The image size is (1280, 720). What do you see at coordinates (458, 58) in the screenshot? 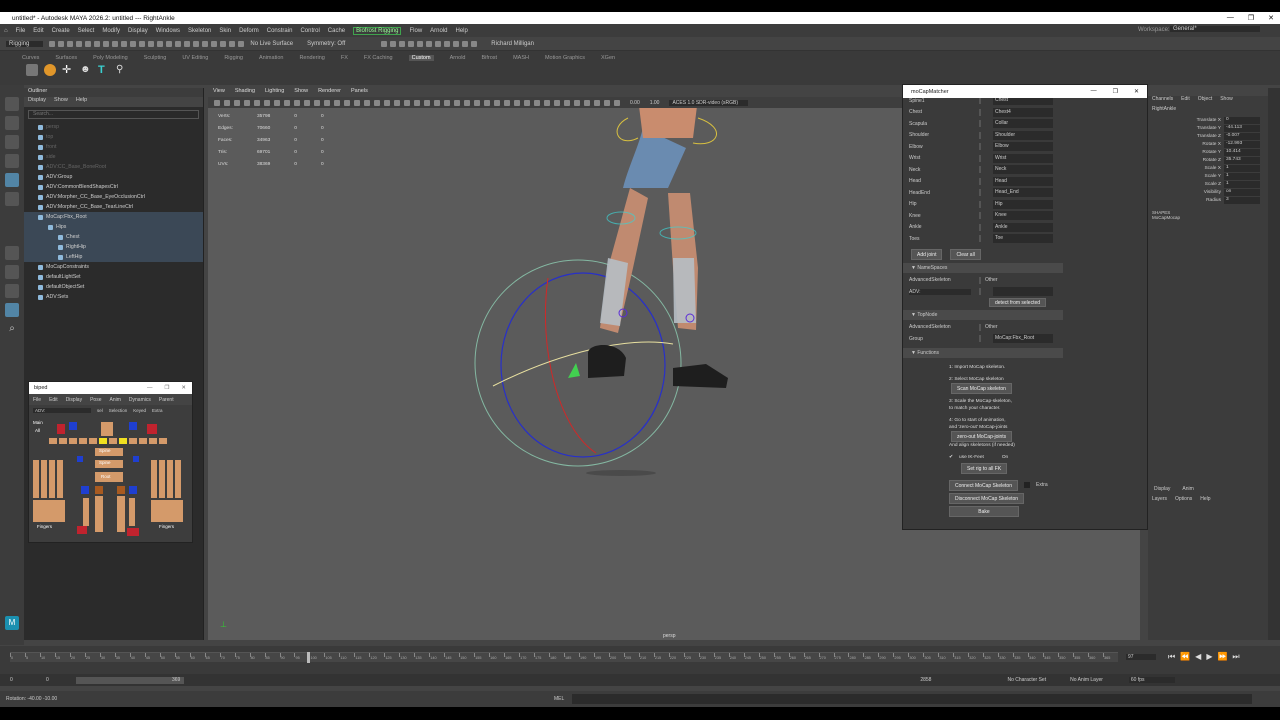
I see `shelf-tab-arnold: Arnold` at bounding box center [458, 58].